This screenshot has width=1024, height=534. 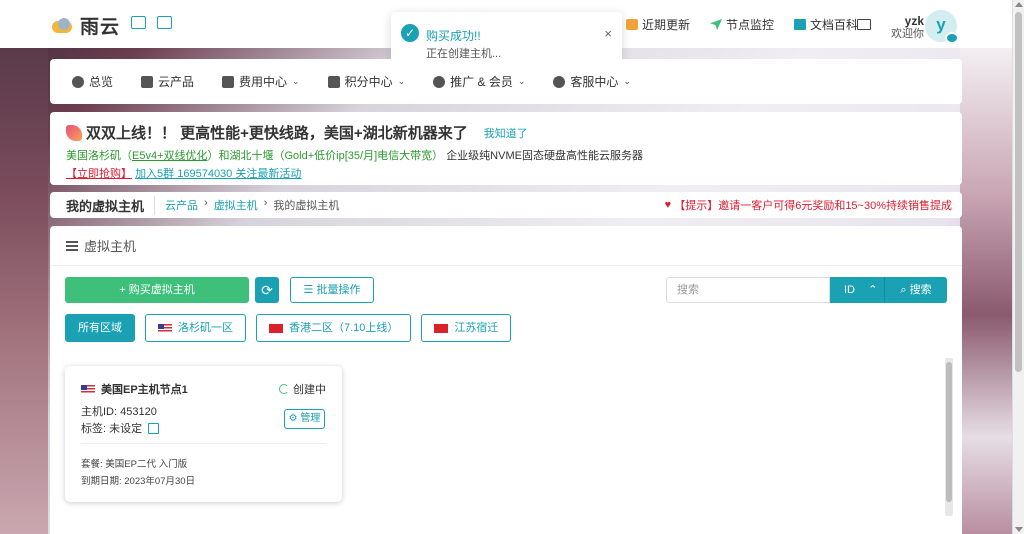 I want to click on manage-button: ⚙ 管理, so click(x=304, y=419).